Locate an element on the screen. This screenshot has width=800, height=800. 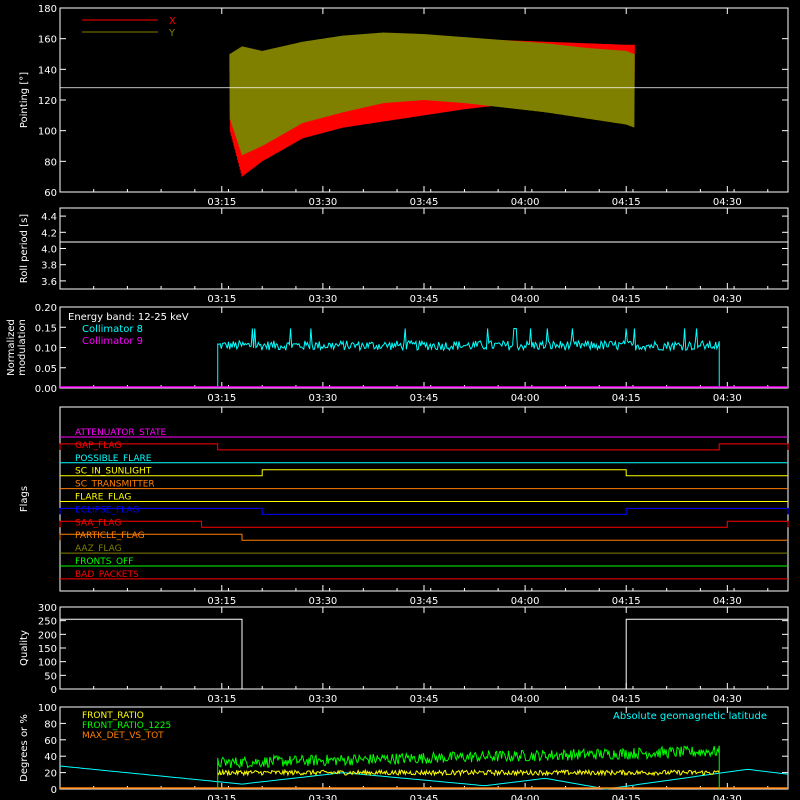
flag-label-aaz-flag: AAZ_FLAG is located at coordinates (98, 549).